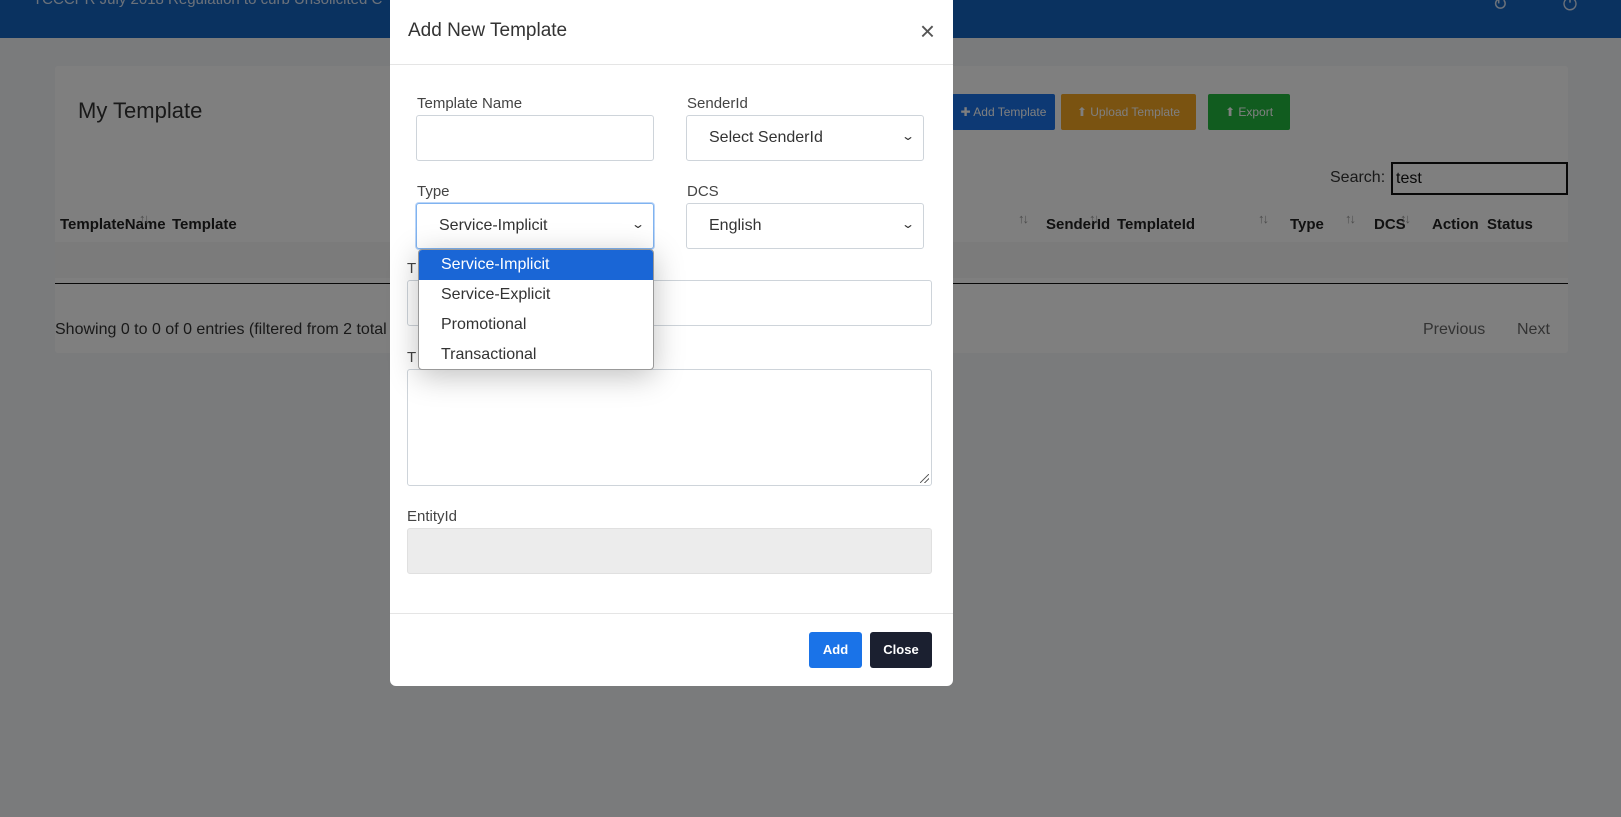 The height and width of the screenshot is (817, 1621). Describe the element at coordinates (433, 191) in the screenshot. I see `type-label: Type` at that location.